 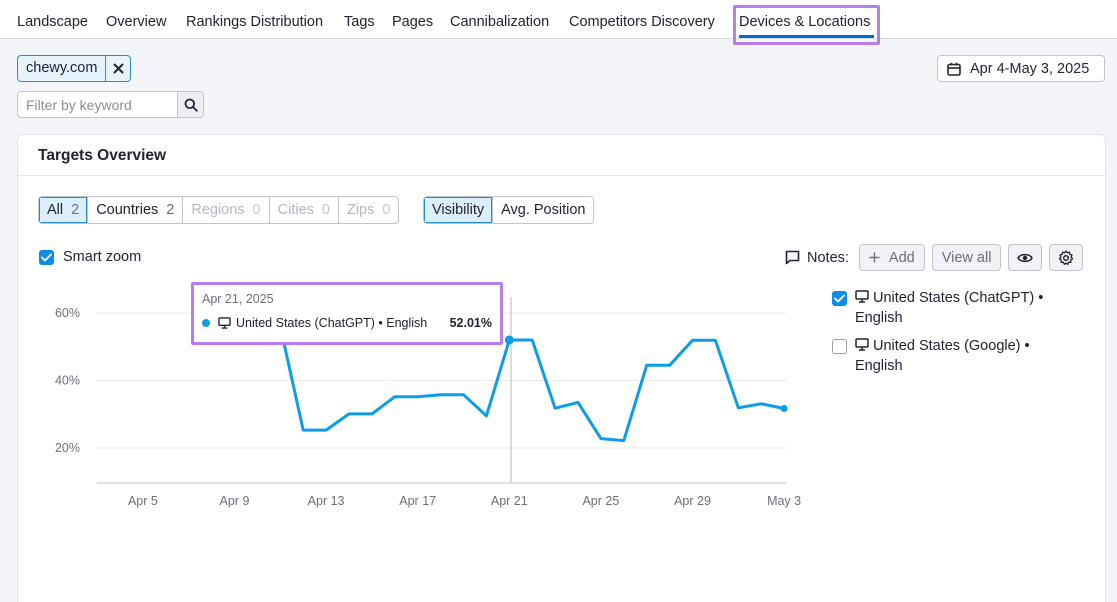 What do you see at coordinates (143, 501) in the screenshot?
I see `x-tick-label: Apr 5` at bounding box center [143, 501].